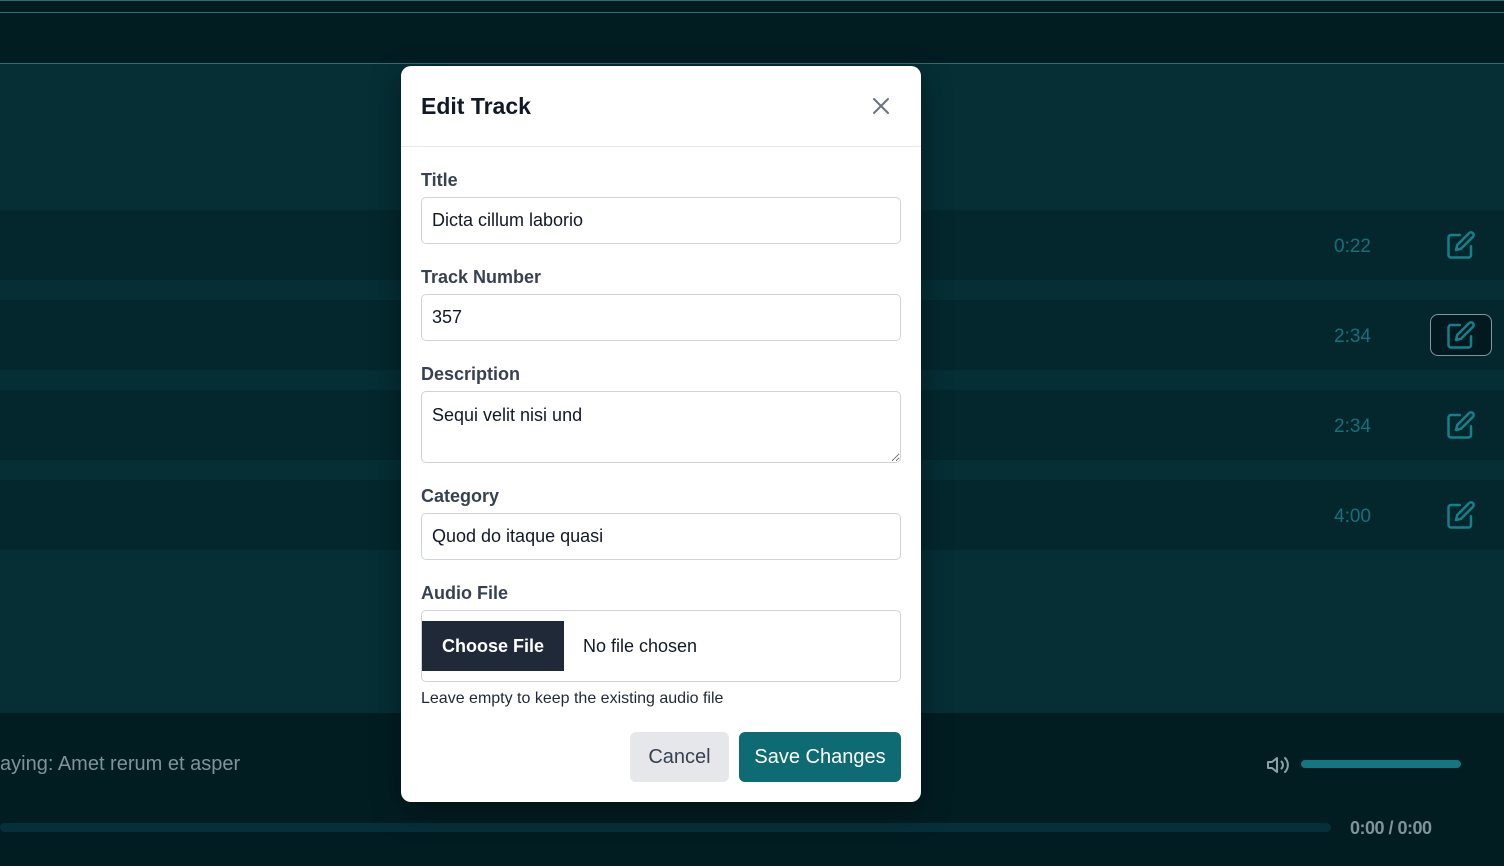  What do you see at coordinates (661, 106) in the screenshot?
I see `modal-header: Edit Track` at bounding box center [661, 106].